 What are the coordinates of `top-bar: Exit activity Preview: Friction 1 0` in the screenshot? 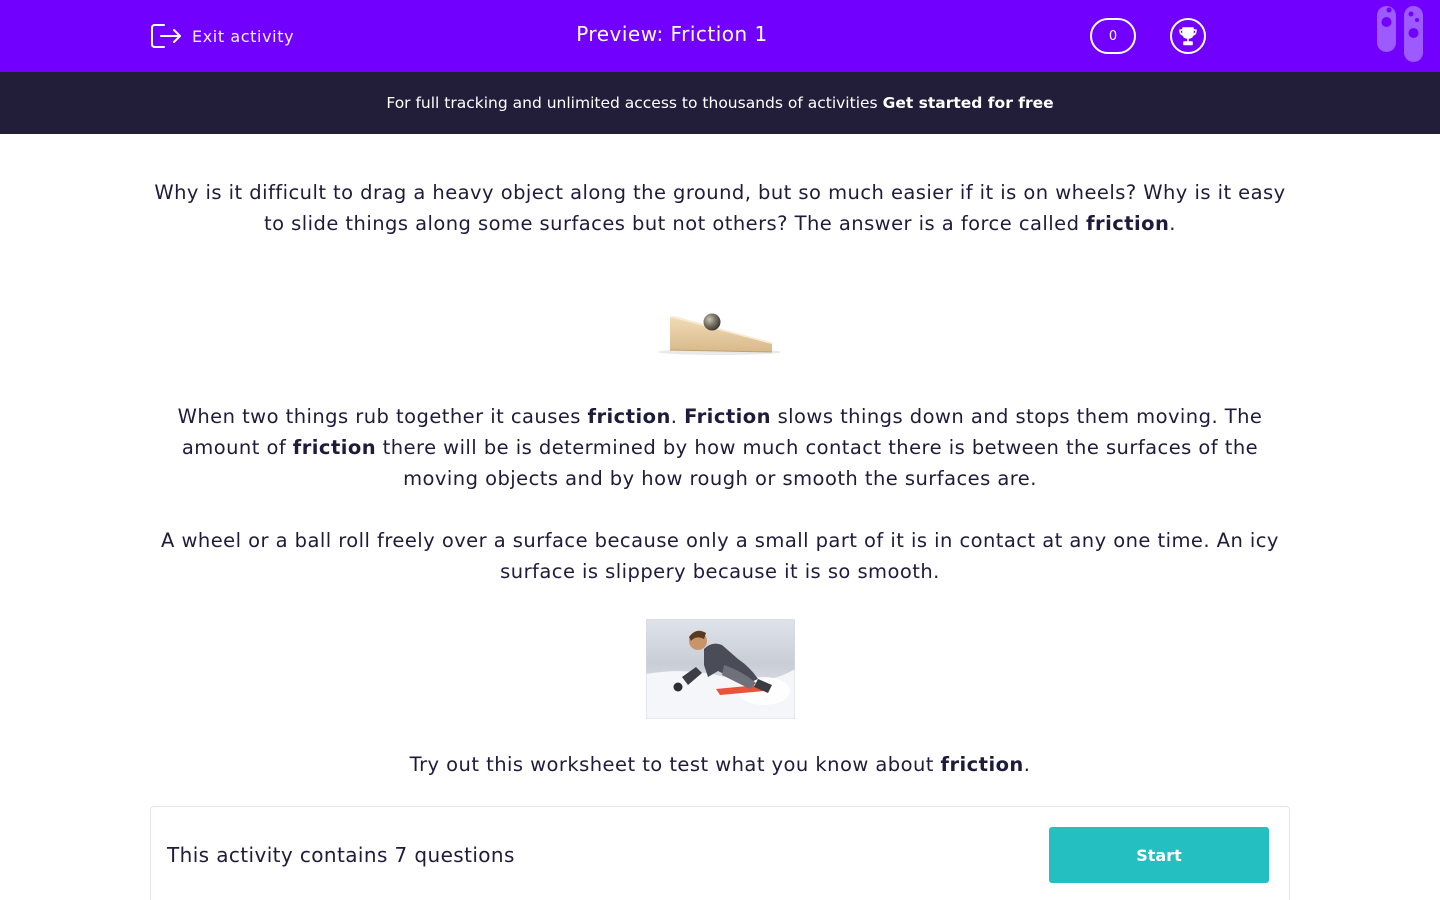 It's located at (720, 36).